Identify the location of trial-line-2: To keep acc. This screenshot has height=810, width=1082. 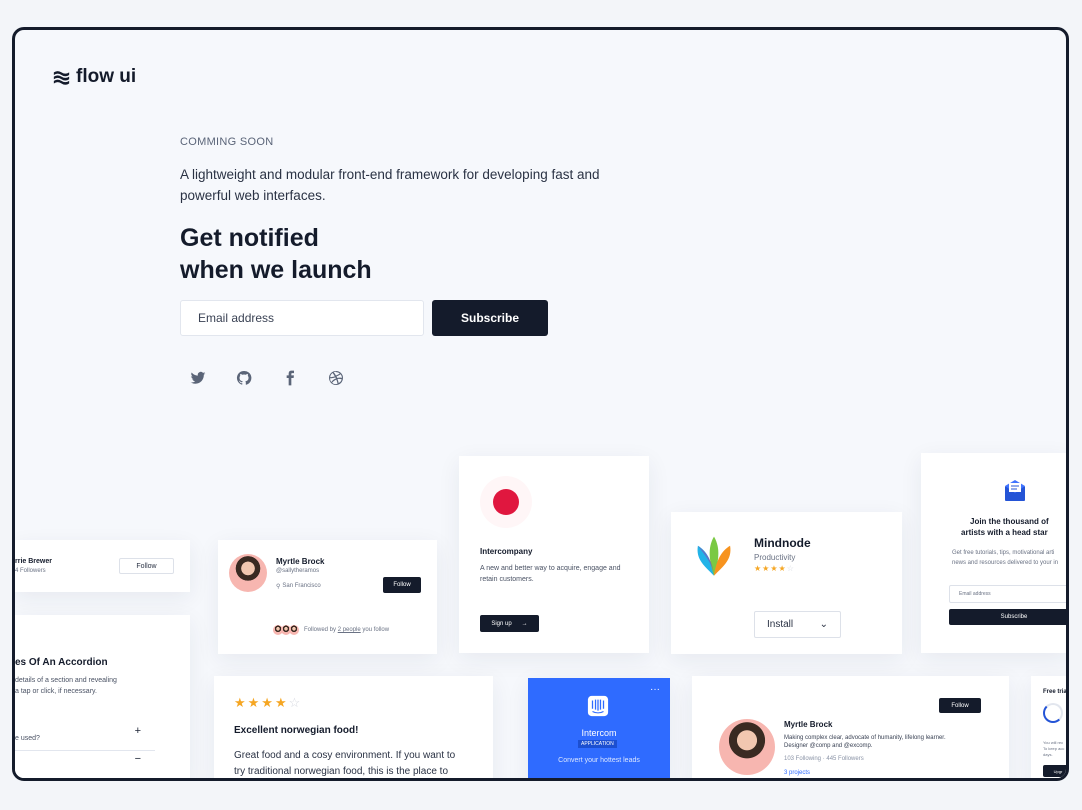
(1054, 748).